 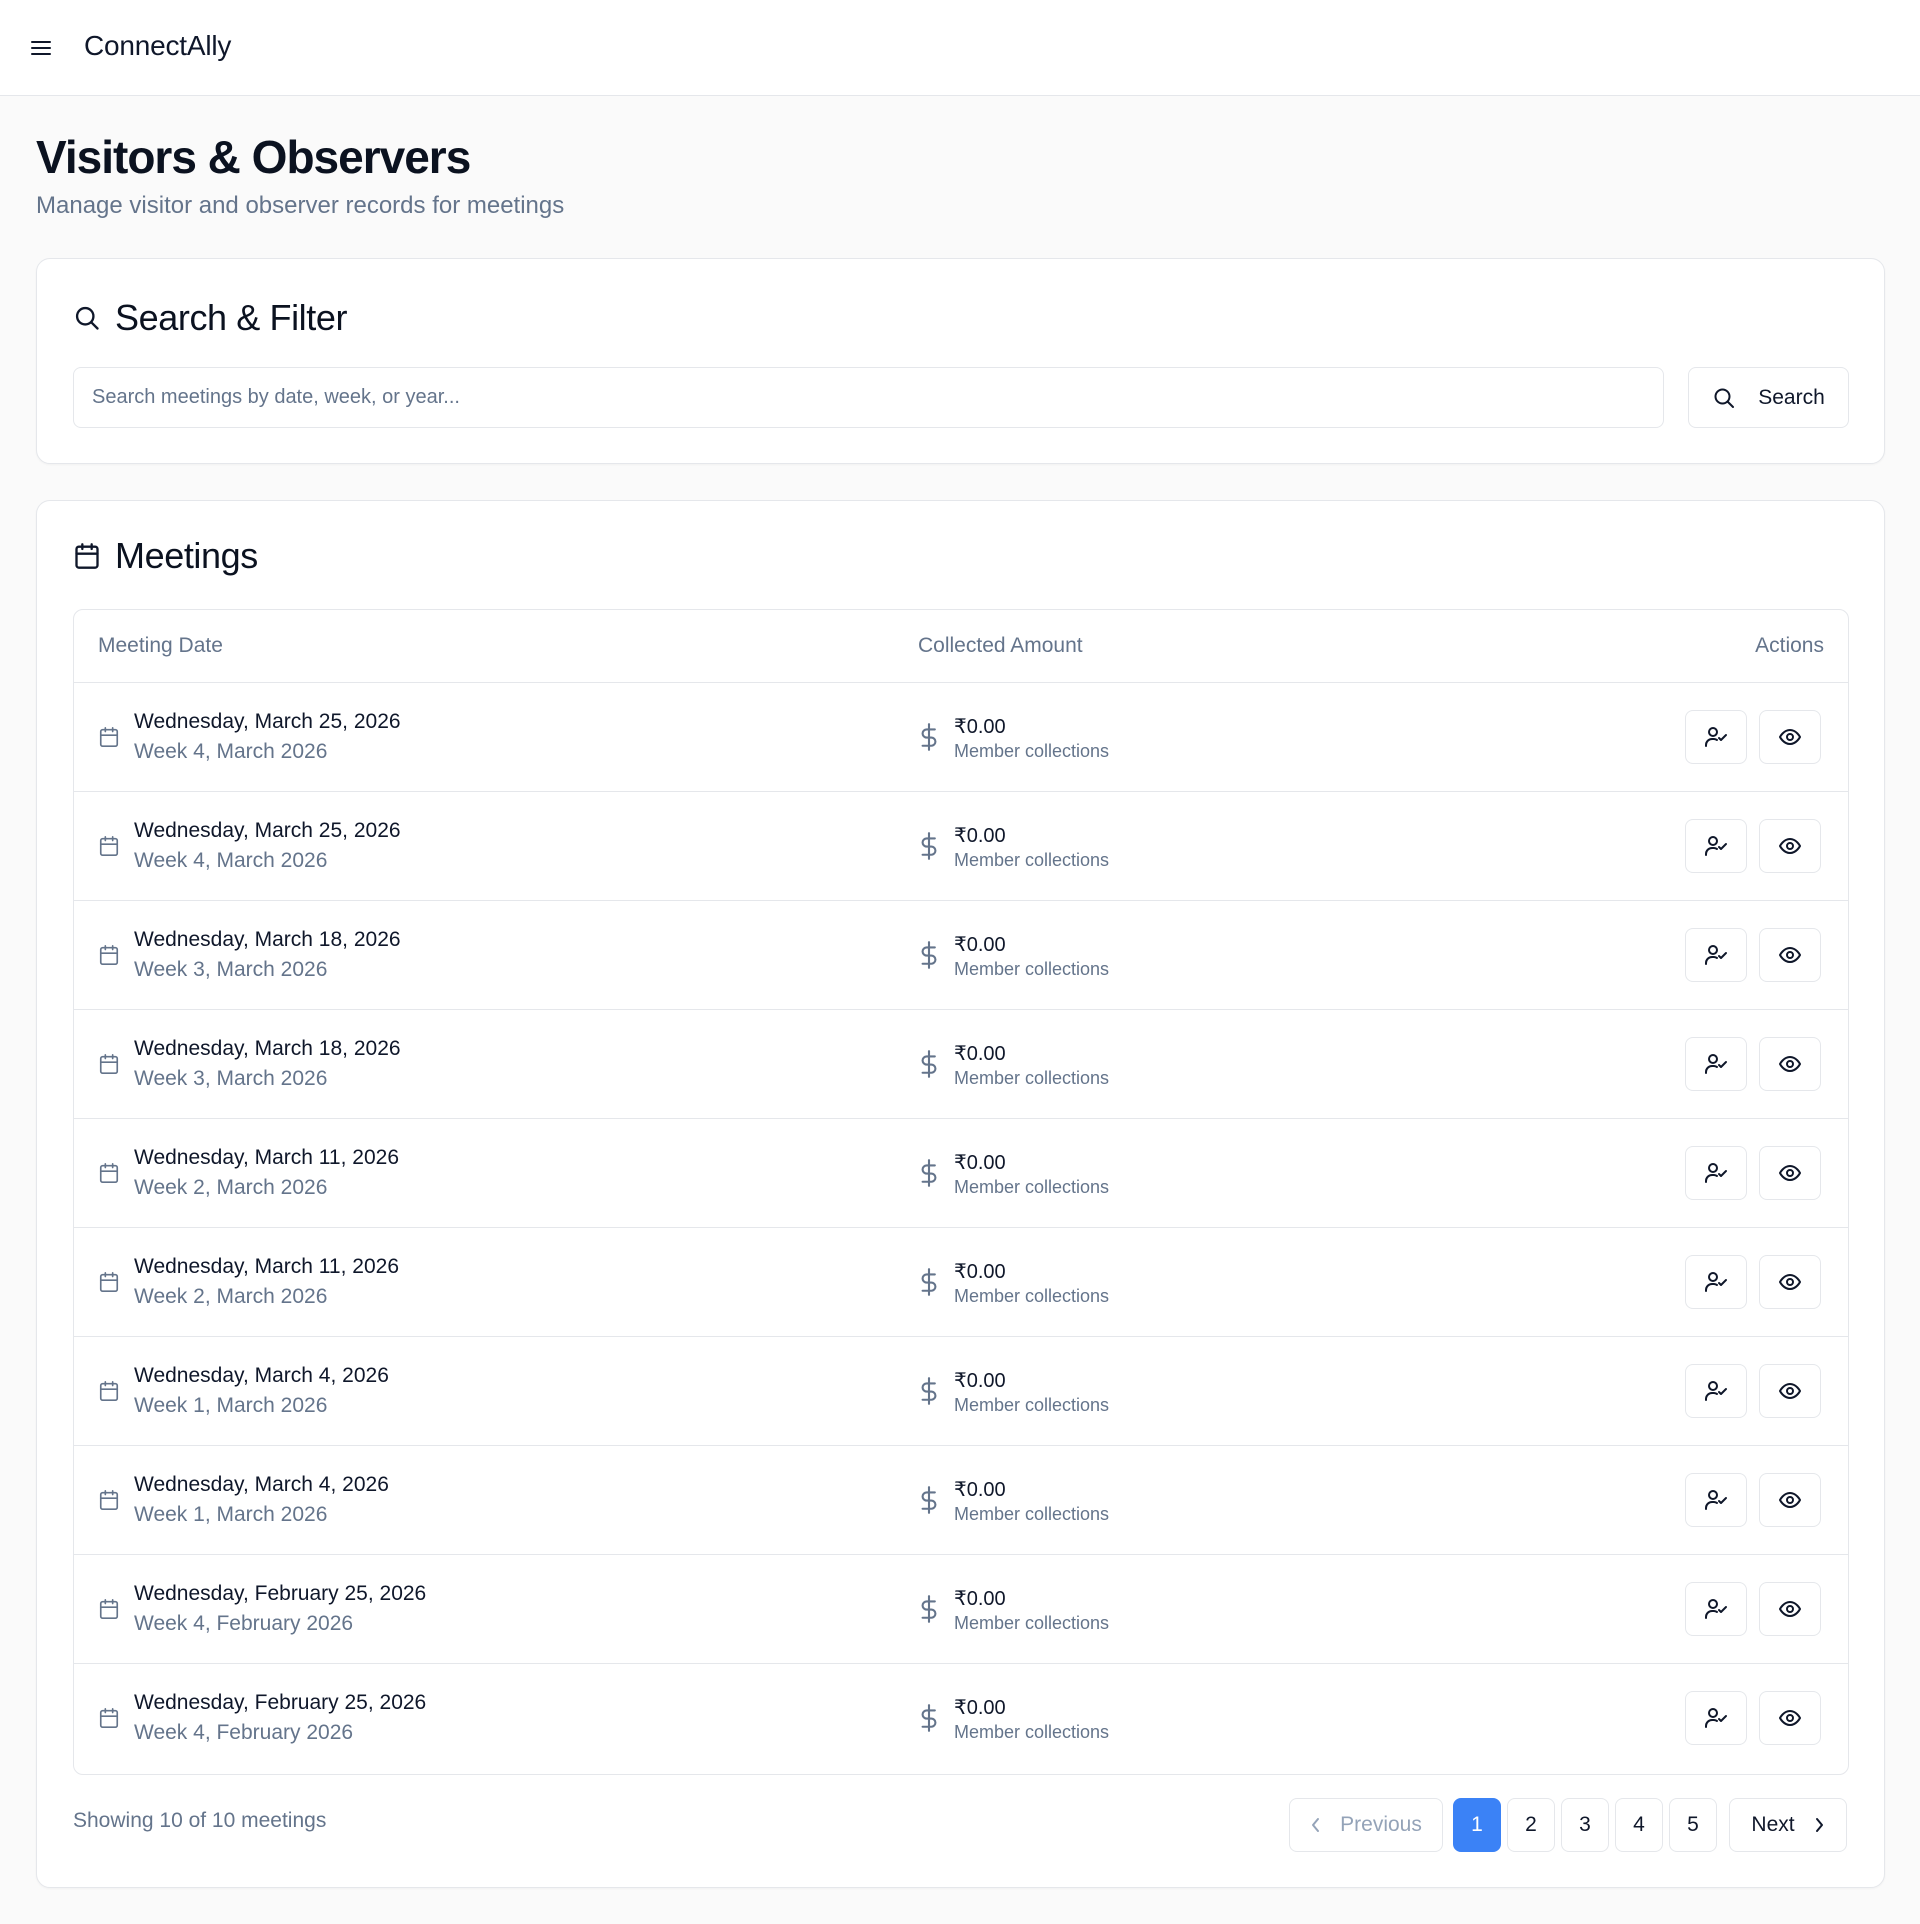 What do you see at coordinates (1381, 1824) in the screenshot?
I see `previous-label: Previous` at bounding box center [1381, 1824].